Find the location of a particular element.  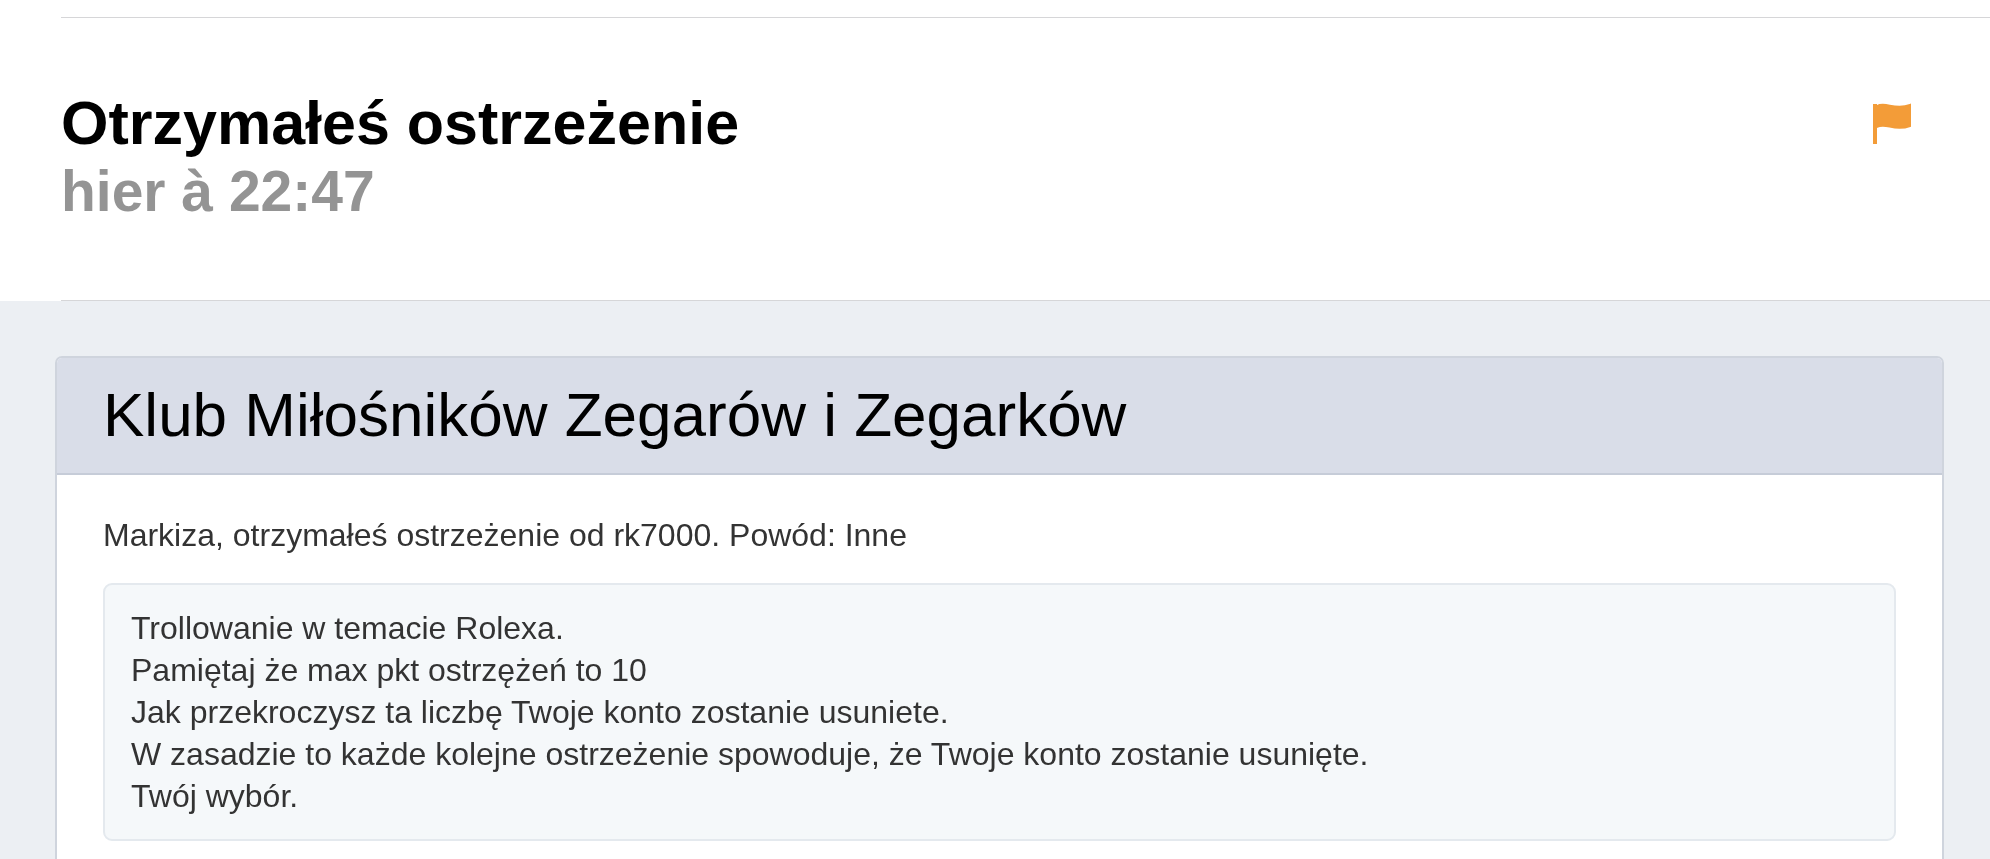

flag-icon is located at coordinates (1892, 124).